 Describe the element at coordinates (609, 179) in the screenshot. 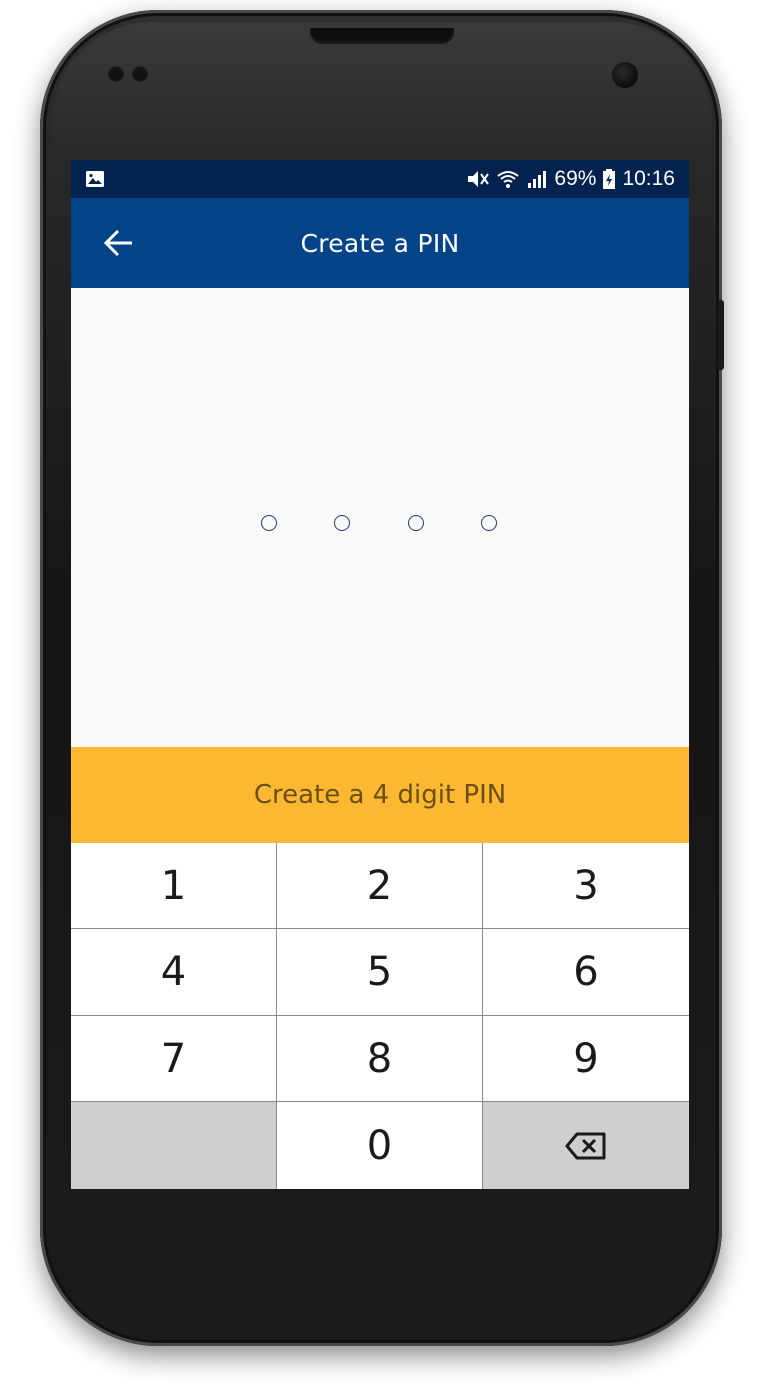

I see `battery-icon` at that location.